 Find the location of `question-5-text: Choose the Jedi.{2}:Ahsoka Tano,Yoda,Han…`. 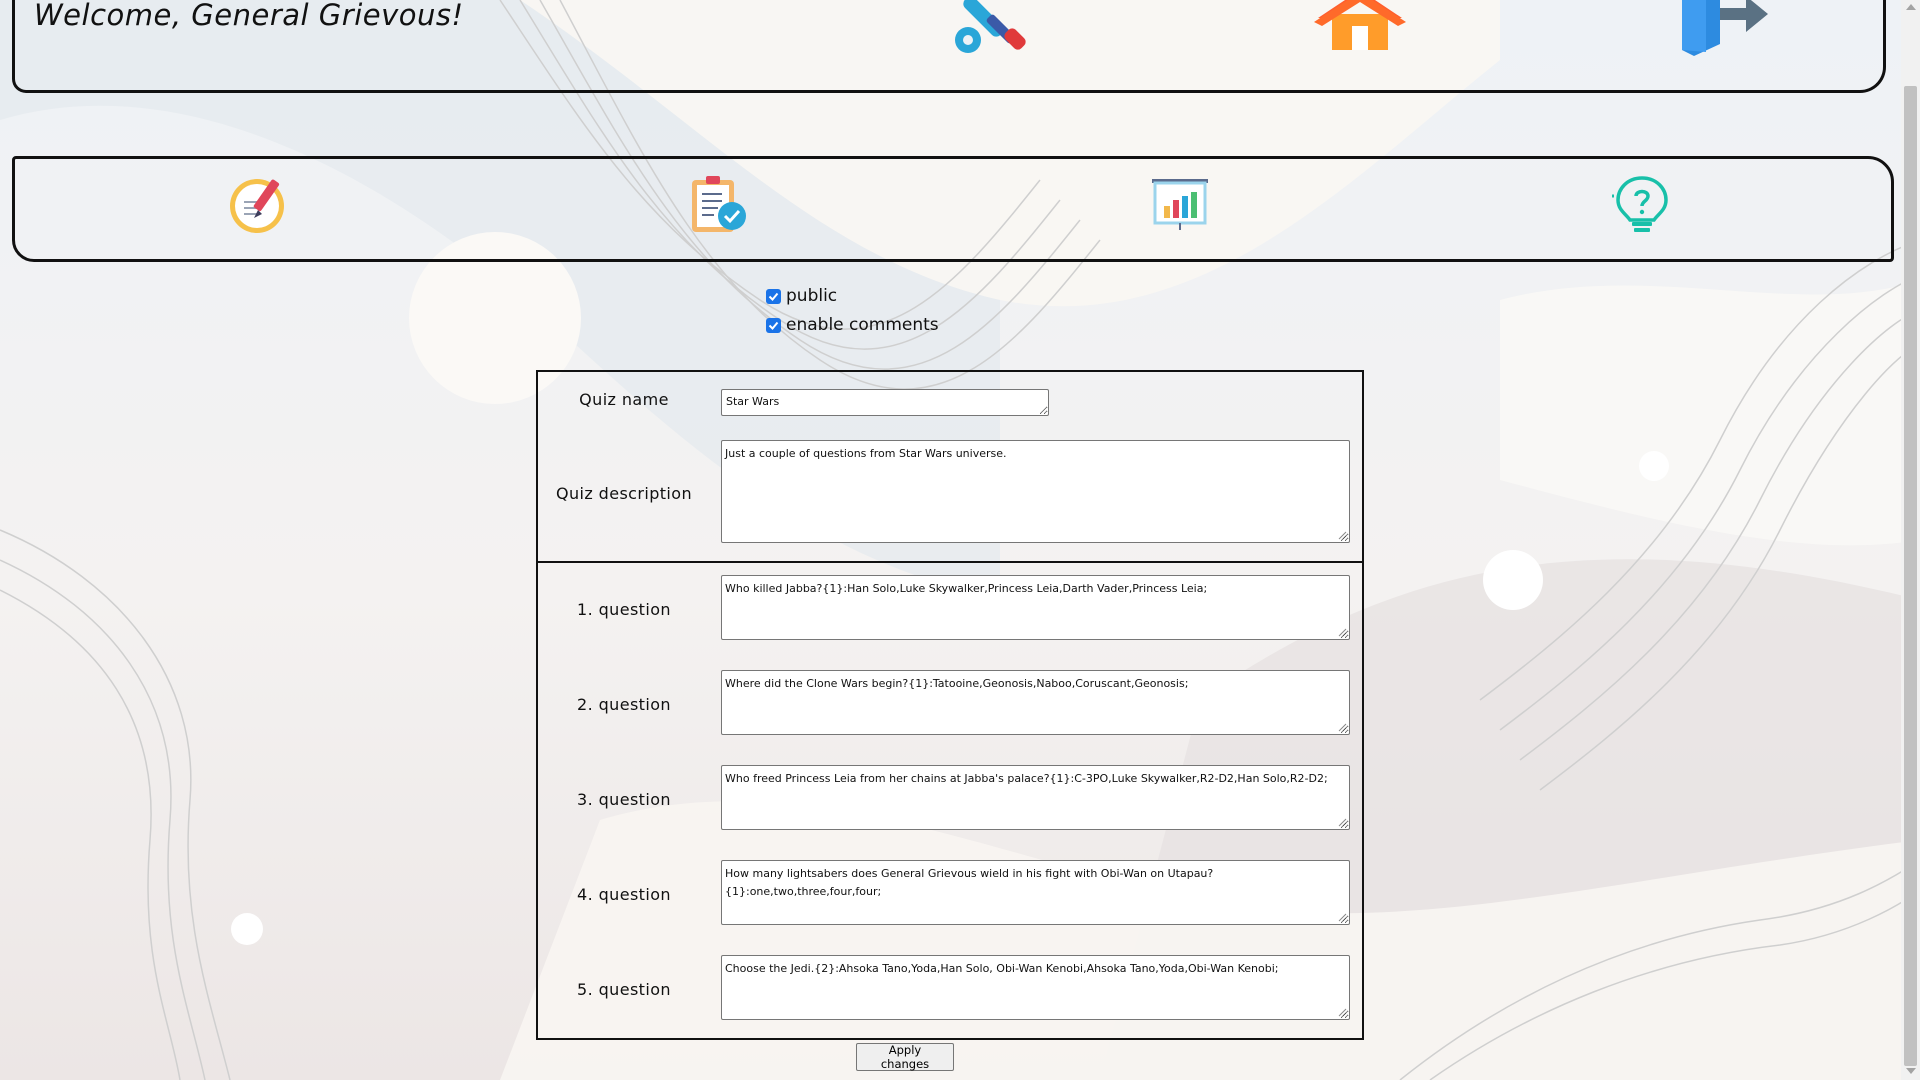

question-5-text: Choose the Jedi.{2}:Ahsoka Tano,Yoda,Han… is located at coordinates (1002, 968).